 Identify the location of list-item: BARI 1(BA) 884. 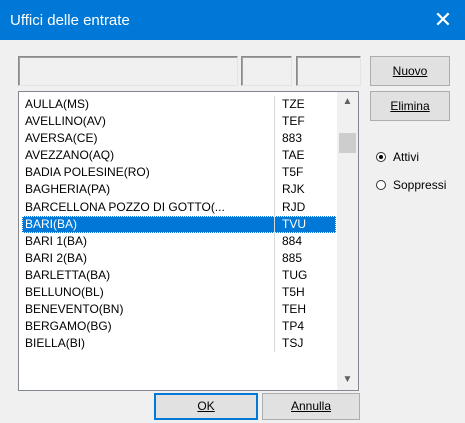
(179, 241).